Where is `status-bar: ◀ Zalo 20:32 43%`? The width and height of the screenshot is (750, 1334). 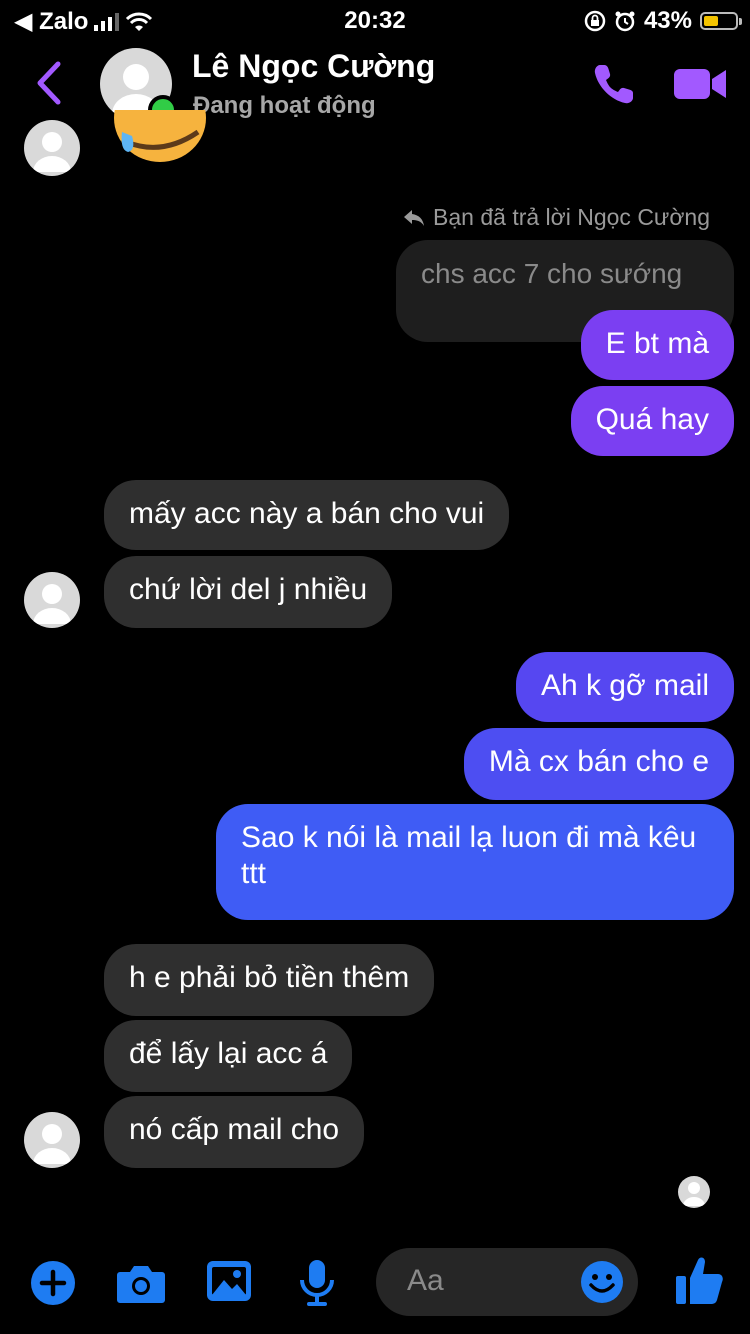 status-bar: ◀ Zalo 20:32 43% is located at coordinates (375, 20).